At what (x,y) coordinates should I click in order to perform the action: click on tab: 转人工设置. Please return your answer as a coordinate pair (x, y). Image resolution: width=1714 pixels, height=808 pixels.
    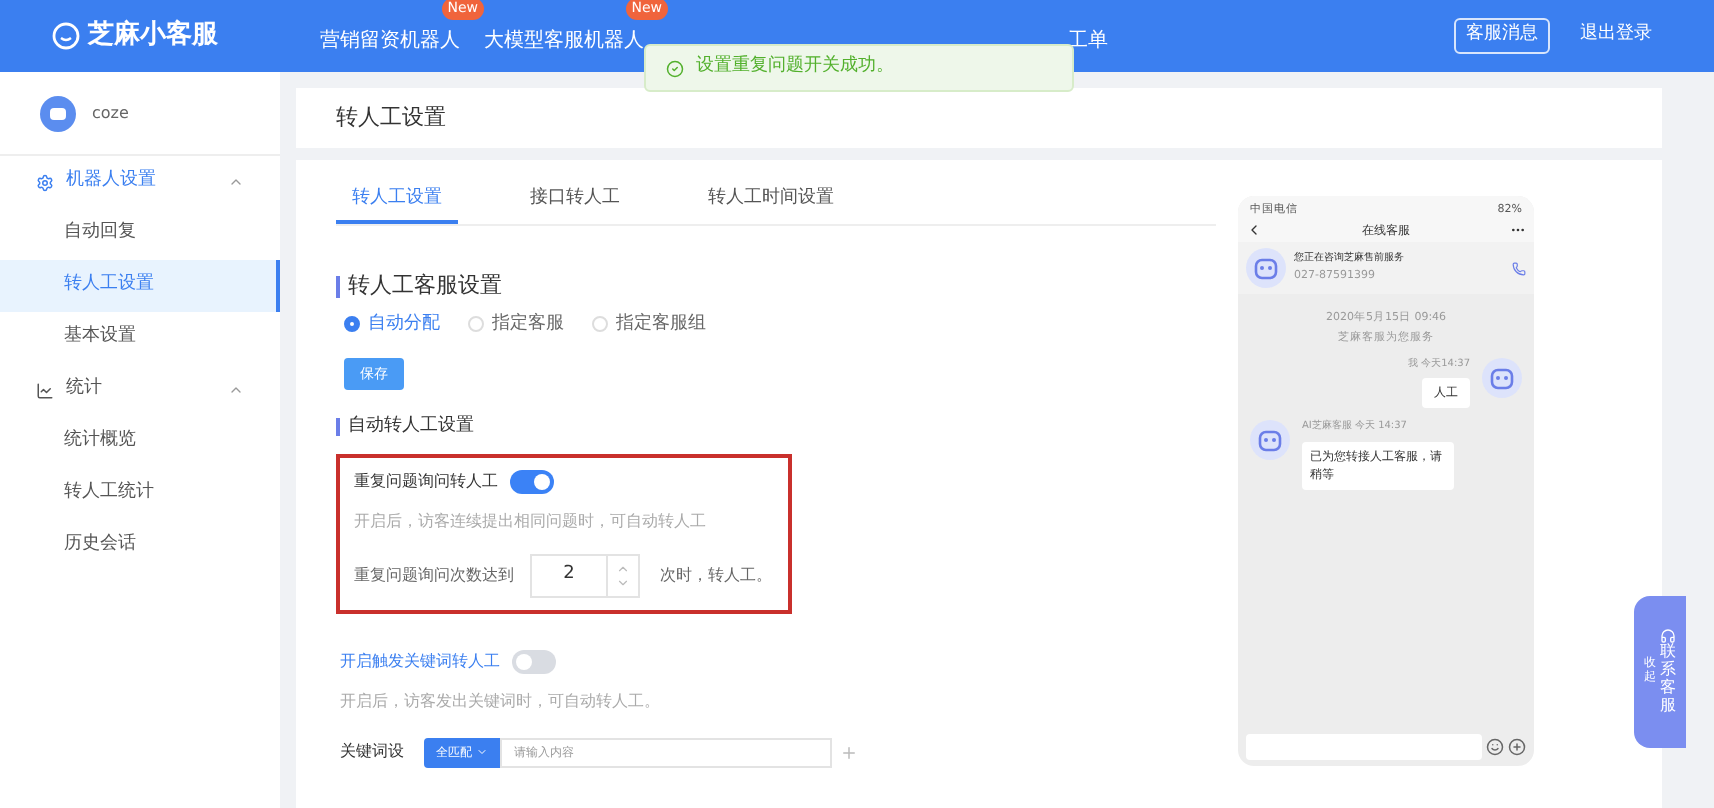
    Looking at the image, I should click on (397, 202).